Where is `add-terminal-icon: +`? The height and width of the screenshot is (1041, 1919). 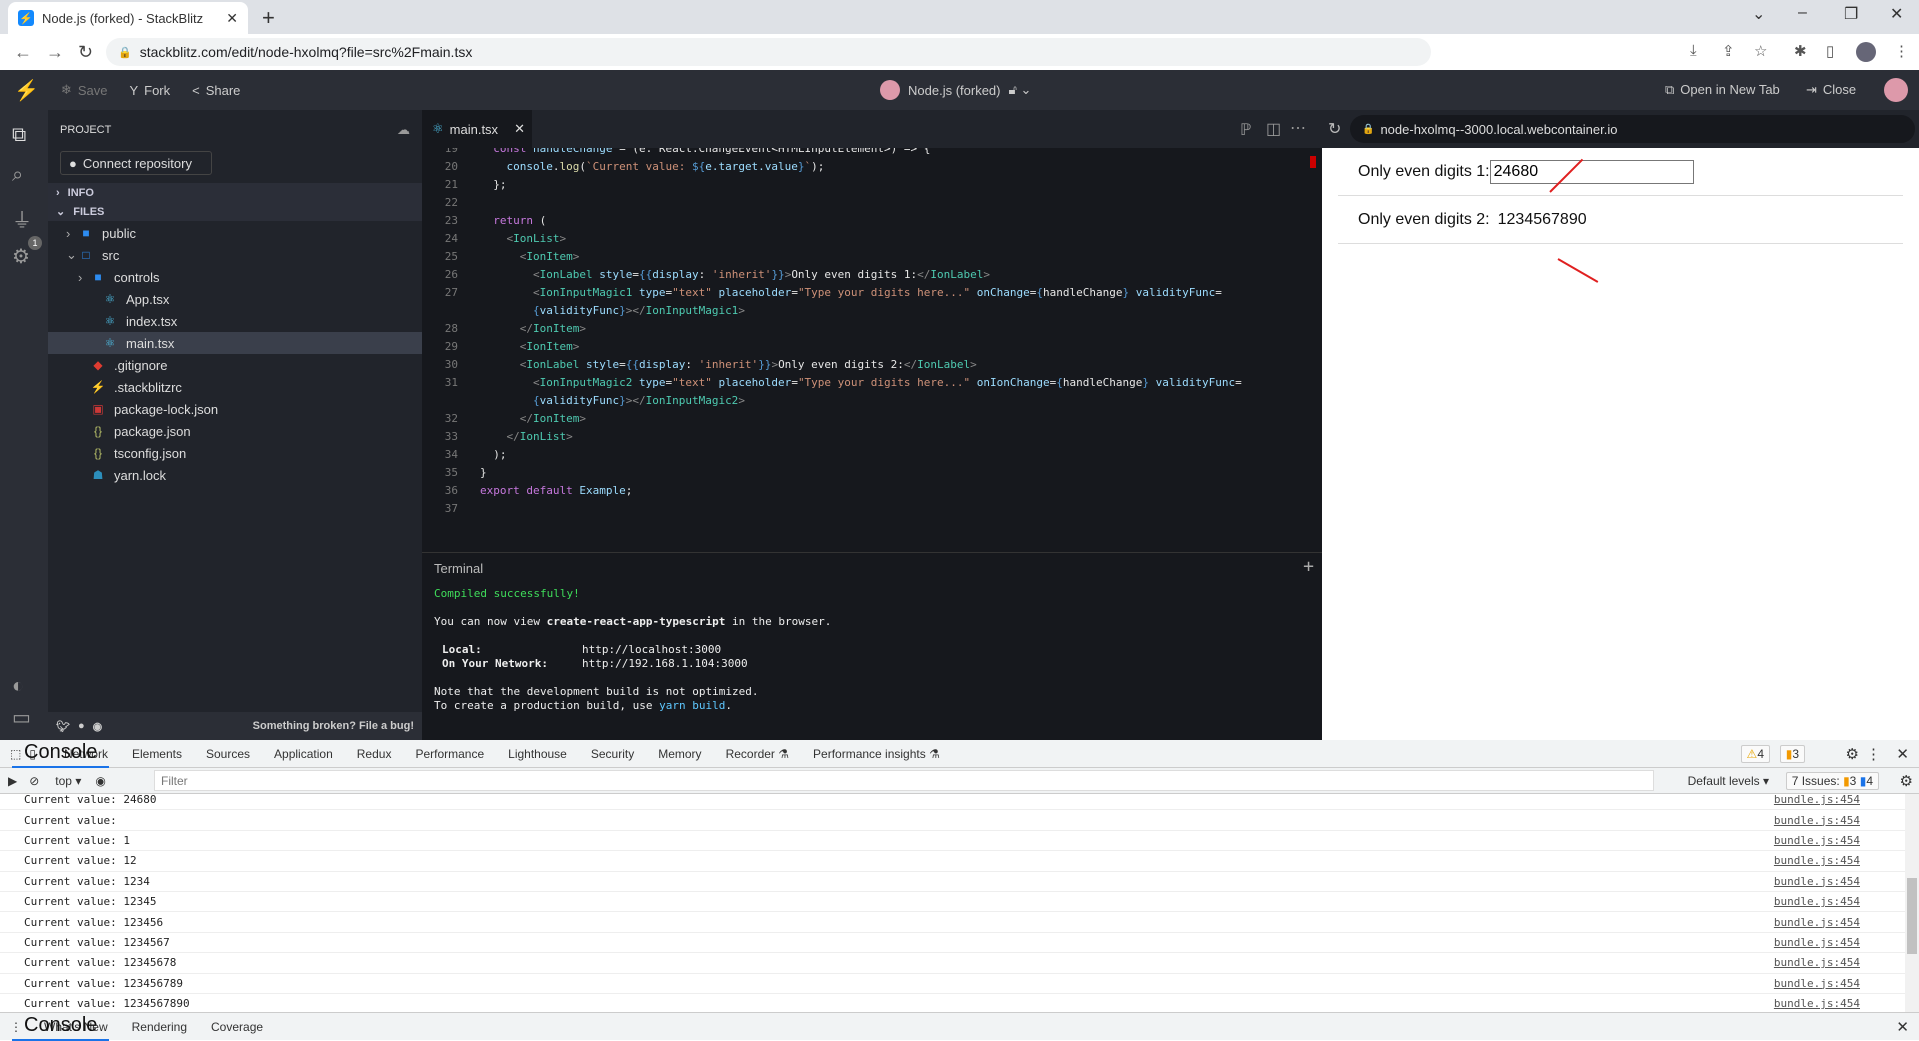
add-terminal-icon: + is located at coordinates (1308, 566).